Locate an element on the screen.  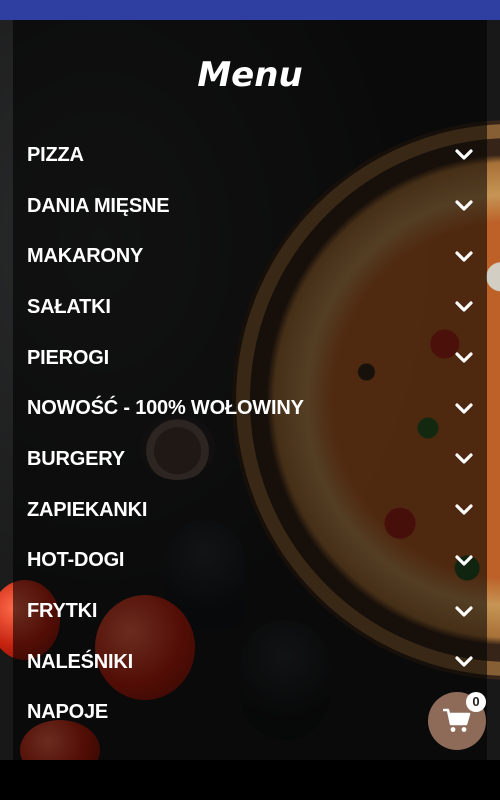
menu-category-item: NAPOJE is located at coordinates (250, 713).